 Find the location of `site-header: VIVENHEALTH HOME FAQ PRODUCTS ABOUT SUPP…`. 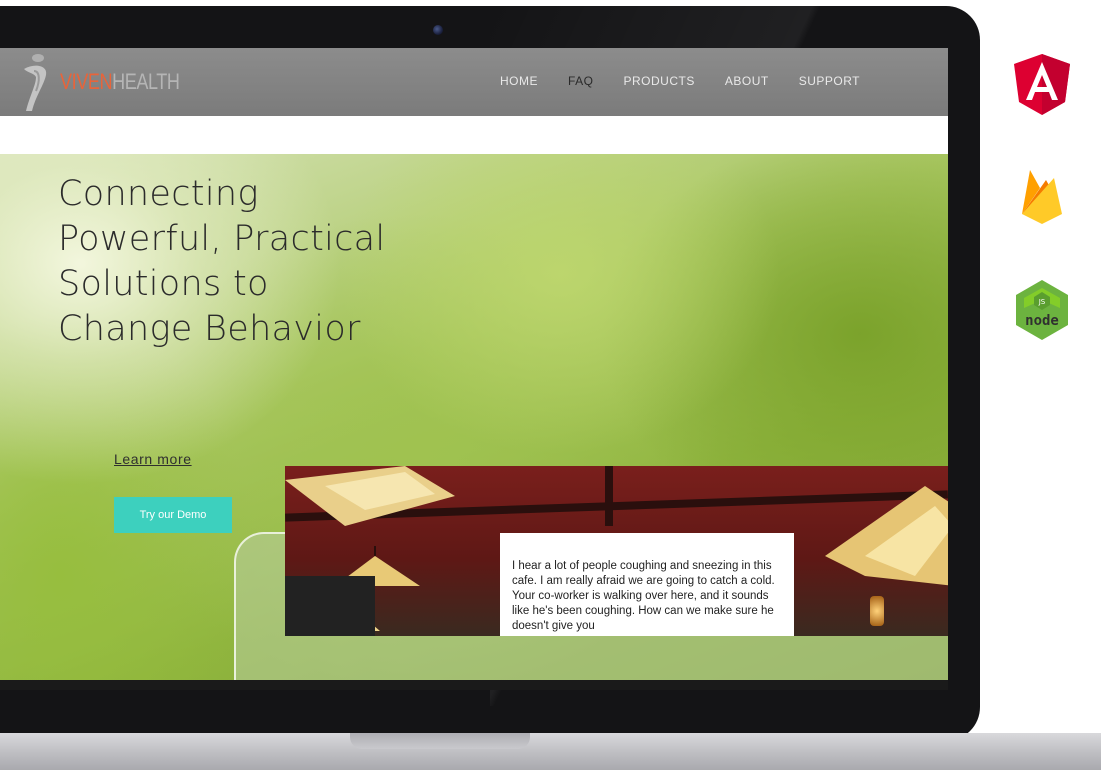

site-header: VIVENHEALTH HOME FAQ PRODUCTS ABOUT SUPP… is located at coordinates (474, 82).